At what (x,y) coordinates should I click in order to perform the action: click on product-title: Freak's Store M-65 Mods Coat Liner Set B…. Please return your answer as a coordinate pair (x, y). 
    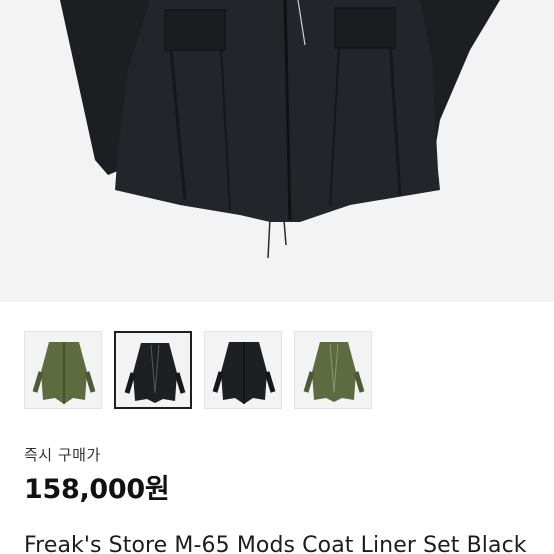
    Looking at the image, I should click on (275, 543).